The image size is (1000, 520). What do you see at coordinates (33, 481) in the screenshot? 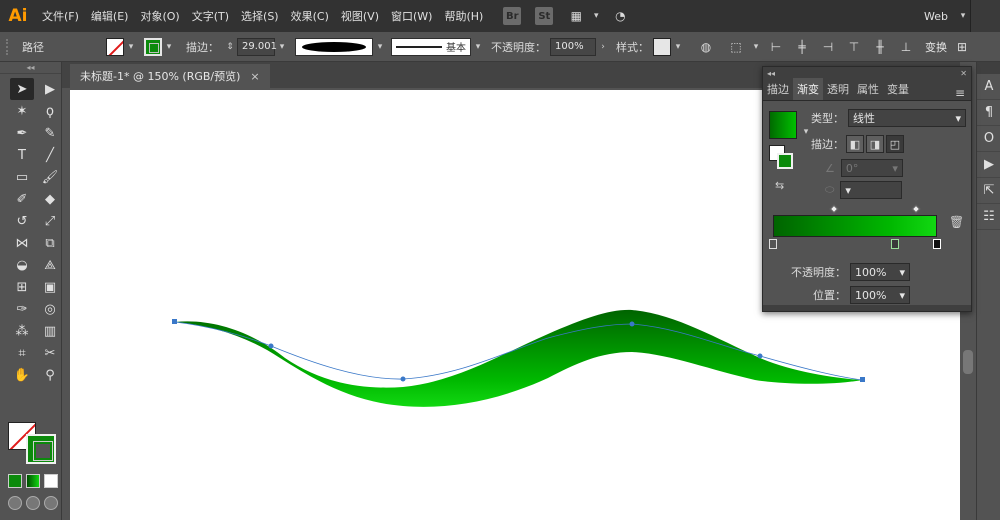
I see `gradient-mode-icon` at bounding box center [33, 481].